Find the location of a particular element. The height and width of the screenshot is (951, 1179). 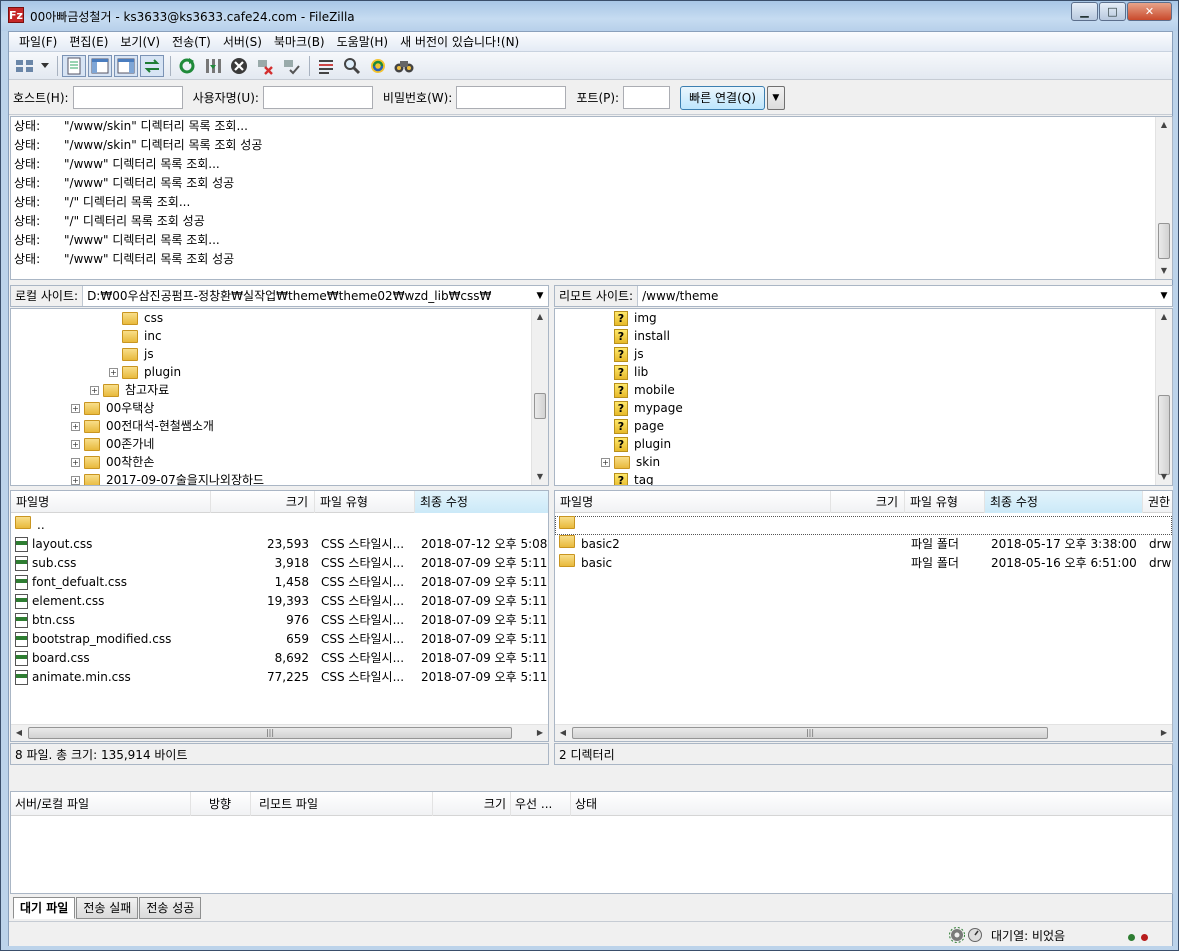

tree-node: ? install is located at coordinates (635, 336).